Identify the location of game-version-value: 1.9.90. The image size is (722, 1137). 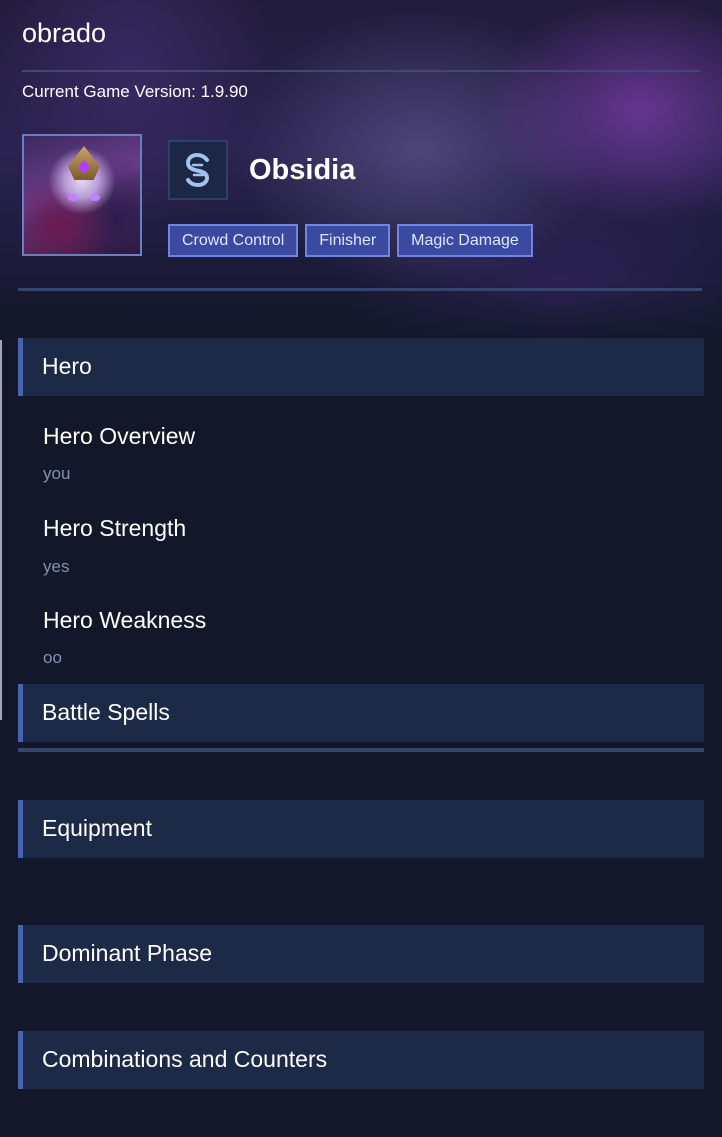
(224, 91).